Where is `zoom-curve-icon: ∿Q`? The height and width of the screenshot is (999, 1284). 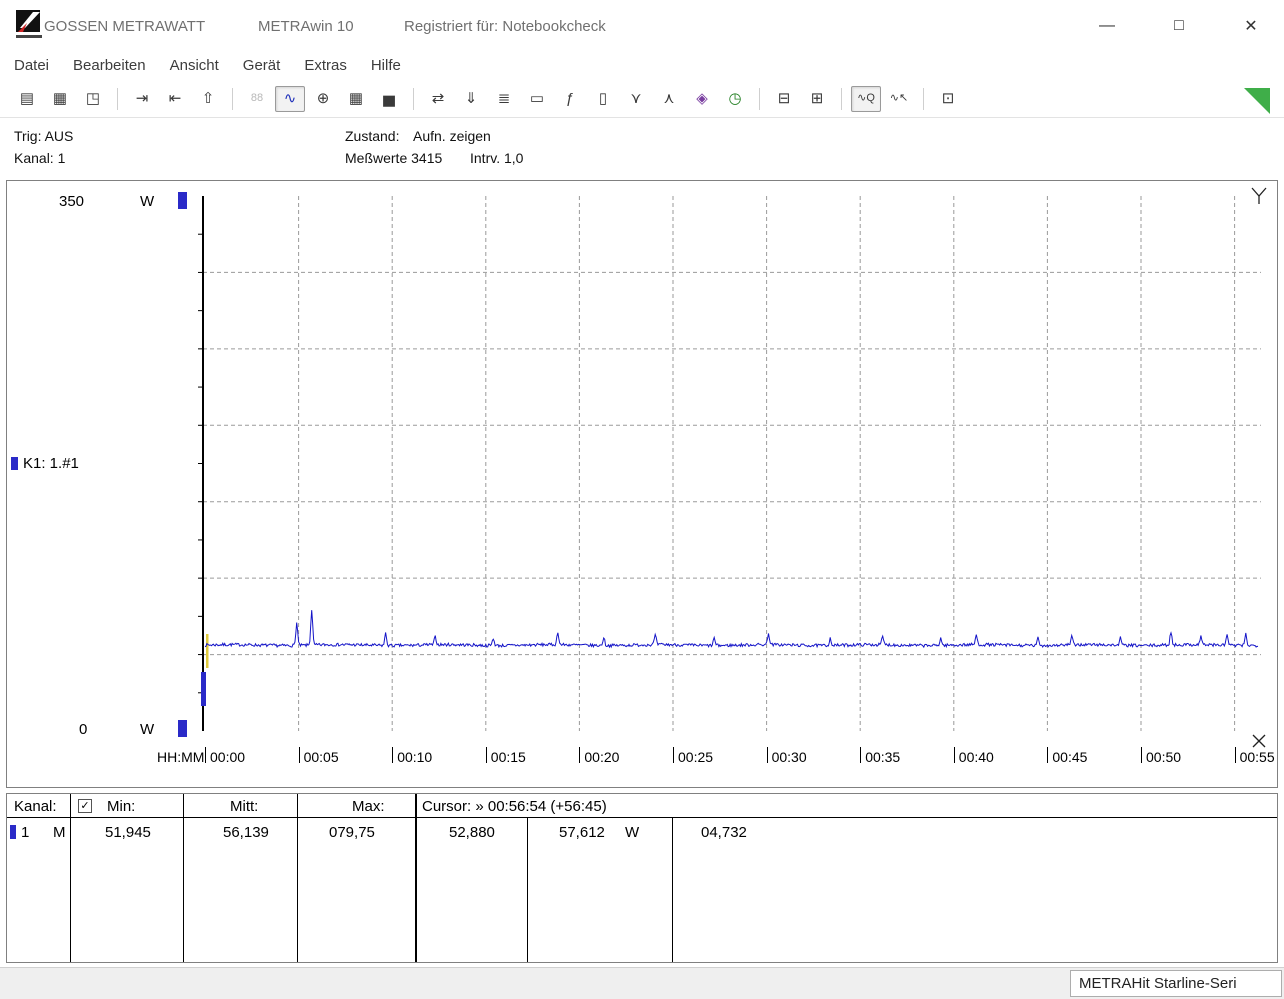
zoom-curve-icon: ∿Q is located at coordinates (866, 98).